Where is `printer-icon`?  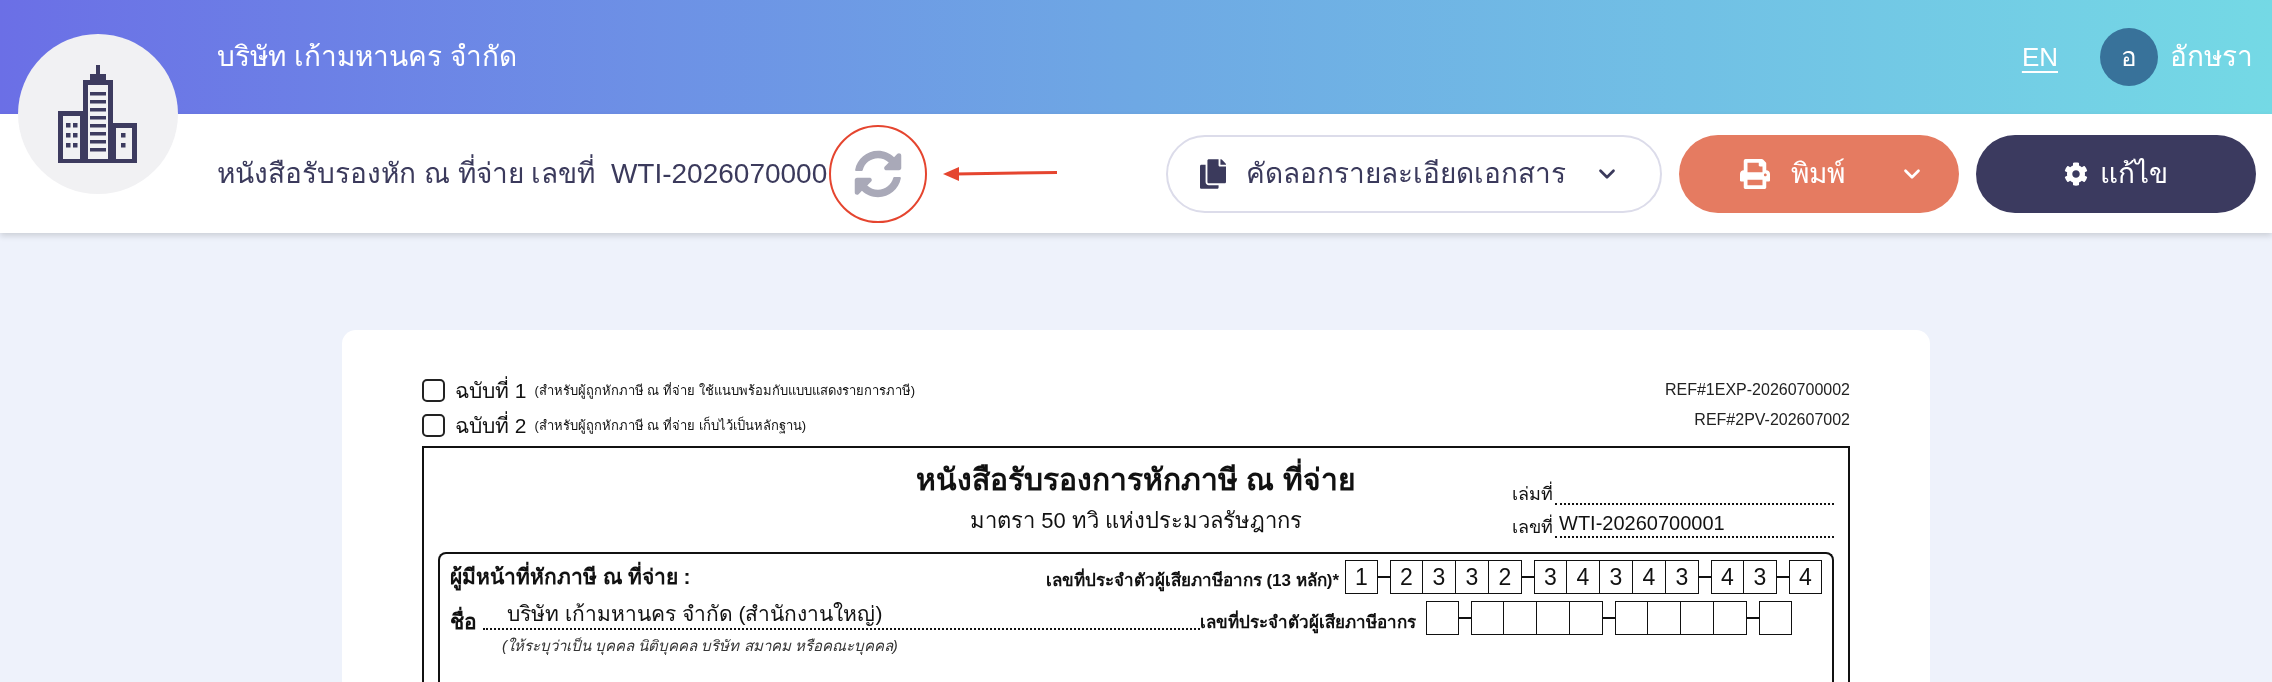 printer-icon is located at coordinates (1755, 173).